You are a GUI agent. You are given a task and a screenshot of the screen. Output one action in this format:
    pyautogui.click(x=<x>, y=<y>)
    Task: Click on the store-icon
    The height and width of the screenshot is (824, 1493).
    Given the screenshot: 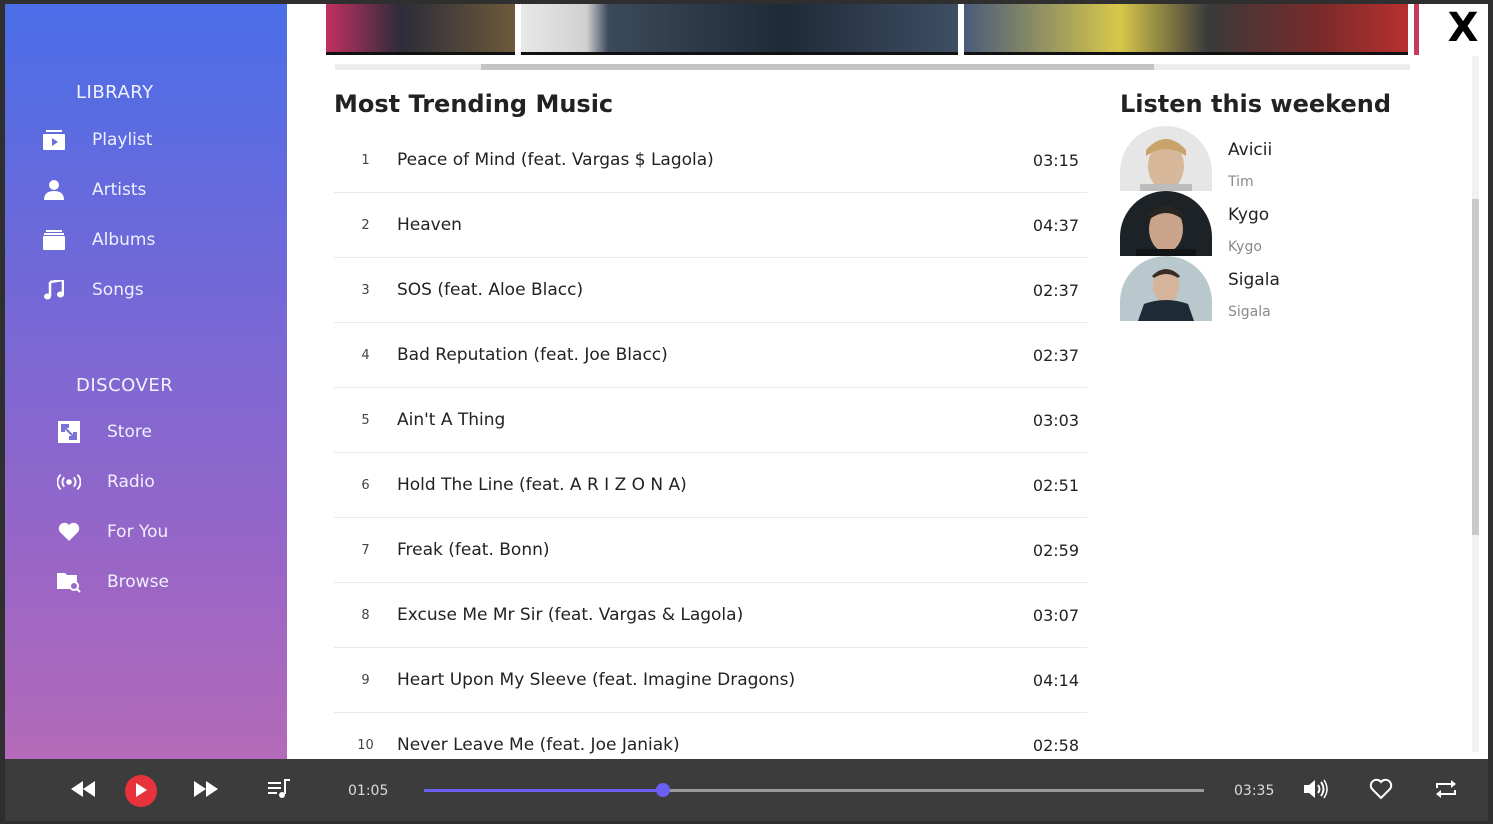 What is the action you would take?
    pyautogui.click(x=69, y=432)
    